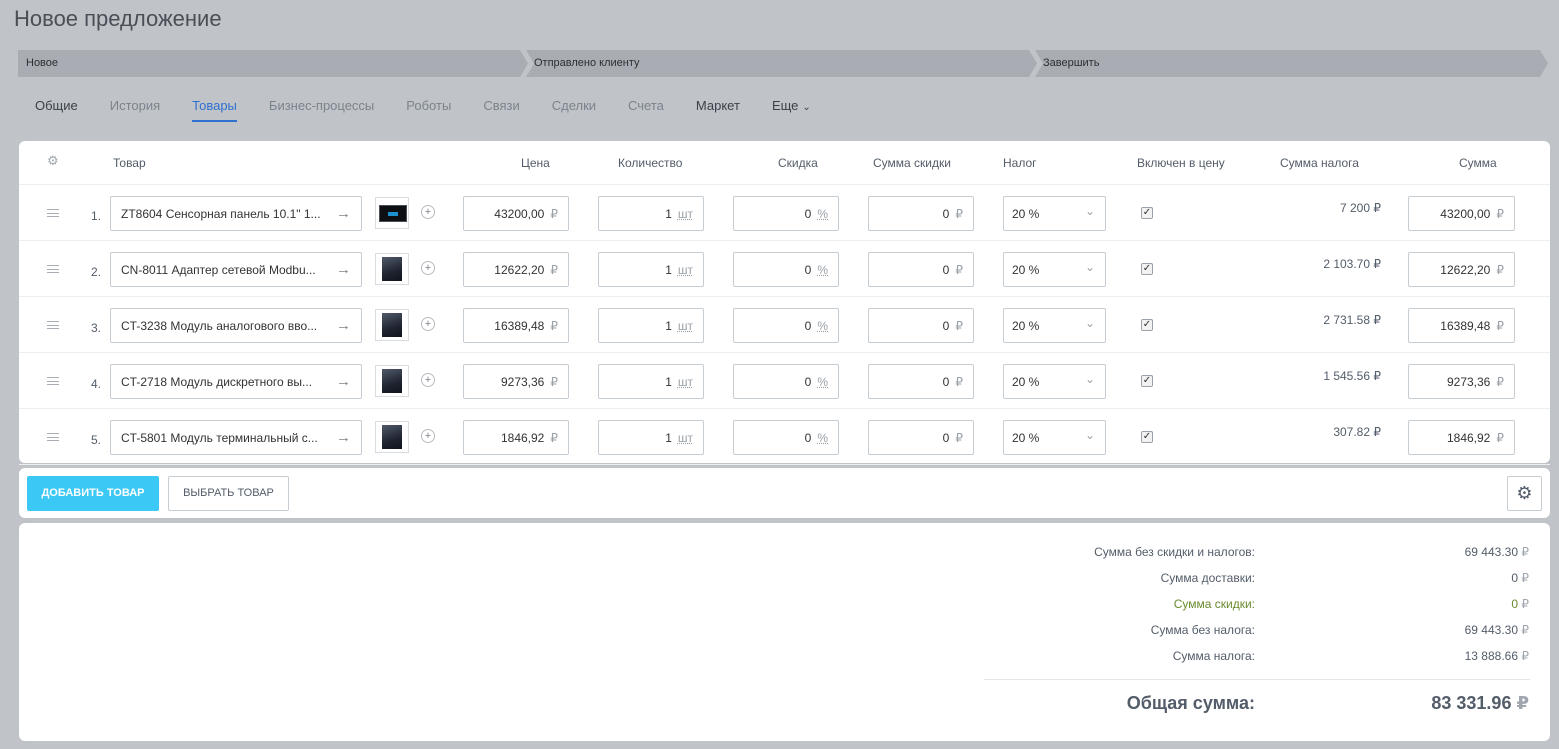 The height and width of the screenshot is (749, 1559). What do you see at coordinates (321, 108) in the screenshot?
I see `tab-business-processes: Бизнес-процессы` at bounding box center [321, 108].